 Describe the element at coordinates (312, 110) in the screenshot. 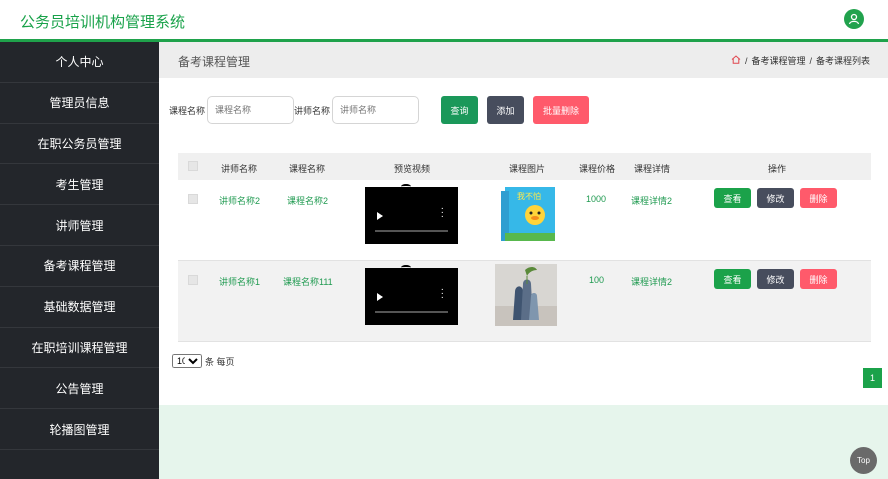

I see `teacher-name-label: 讲师名称` at that location.